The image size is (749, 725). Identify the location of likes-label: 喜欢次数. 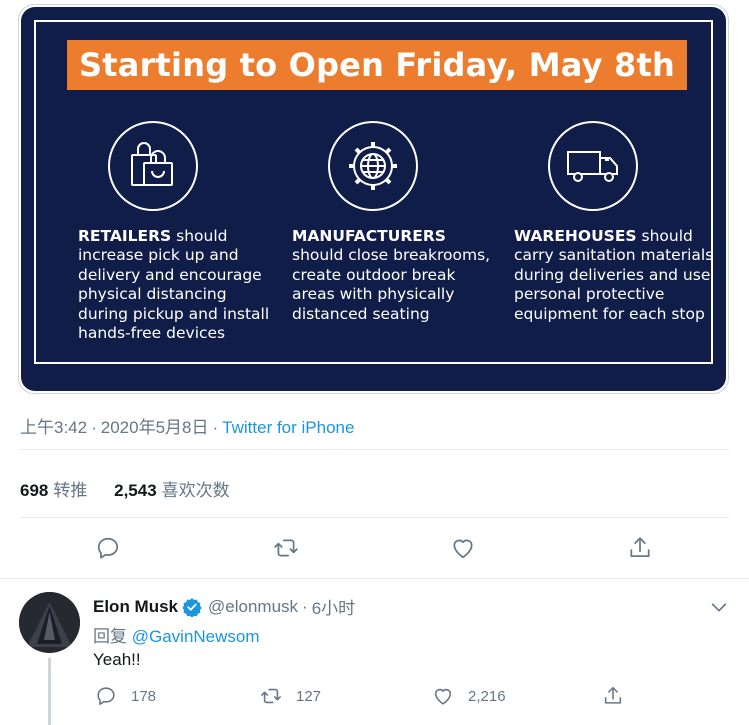
(195, 490).